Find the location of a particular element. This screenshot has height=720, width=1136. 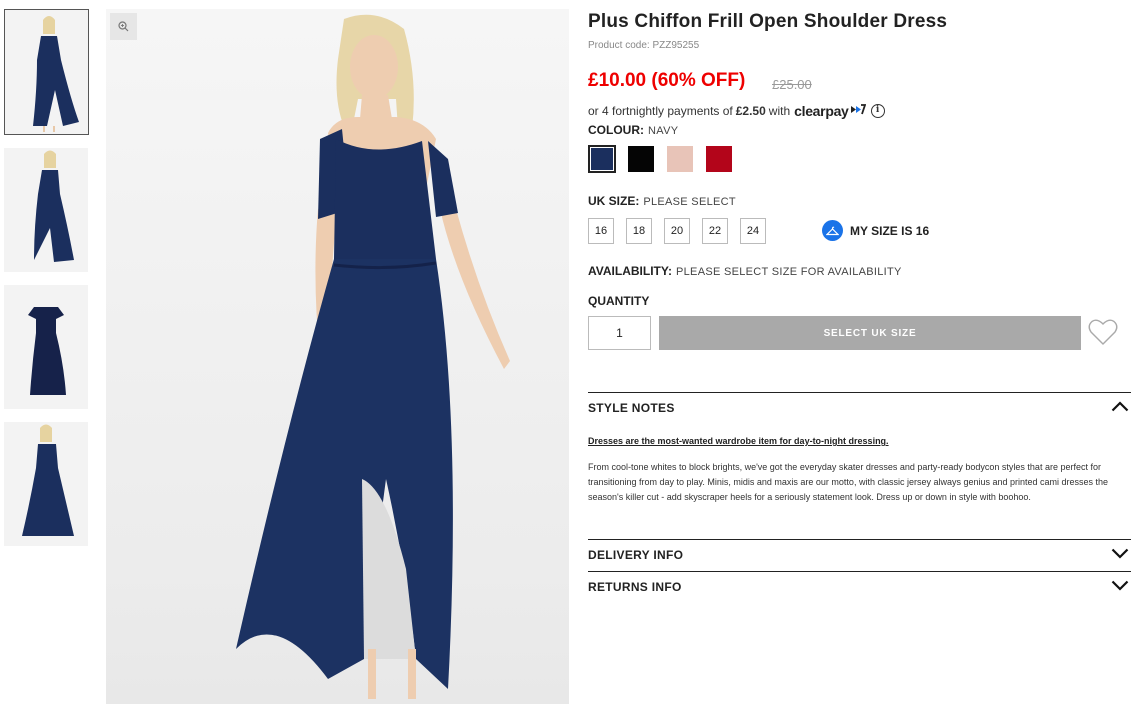

quantity-label: QUANTITY is located at coordinates (619, 301).